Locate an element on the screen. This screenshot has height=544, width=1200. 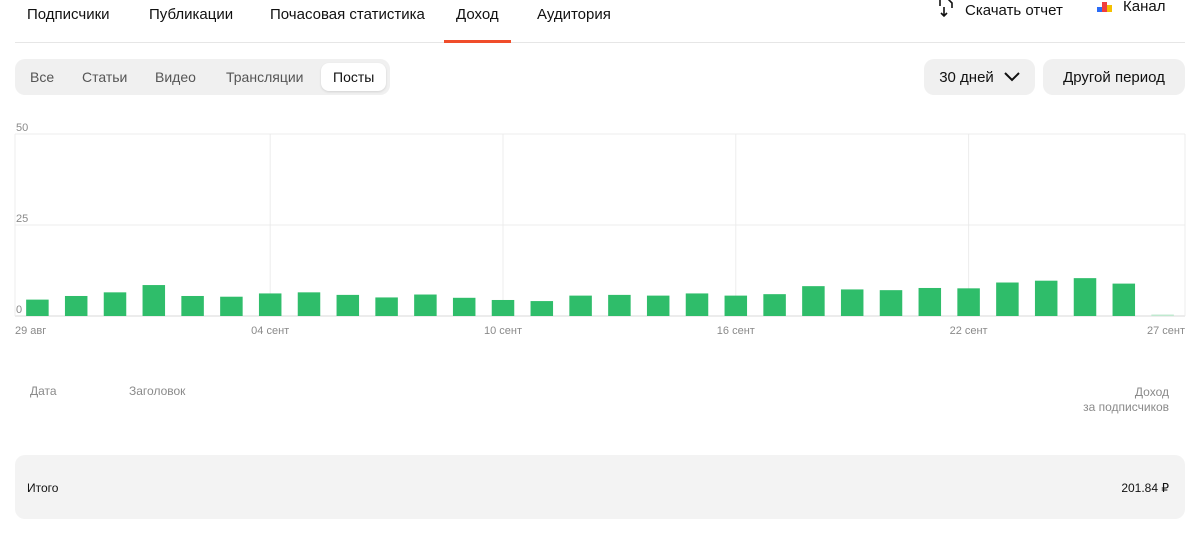
x-tick-label: 29 авг is located at coordinates (30, 331).